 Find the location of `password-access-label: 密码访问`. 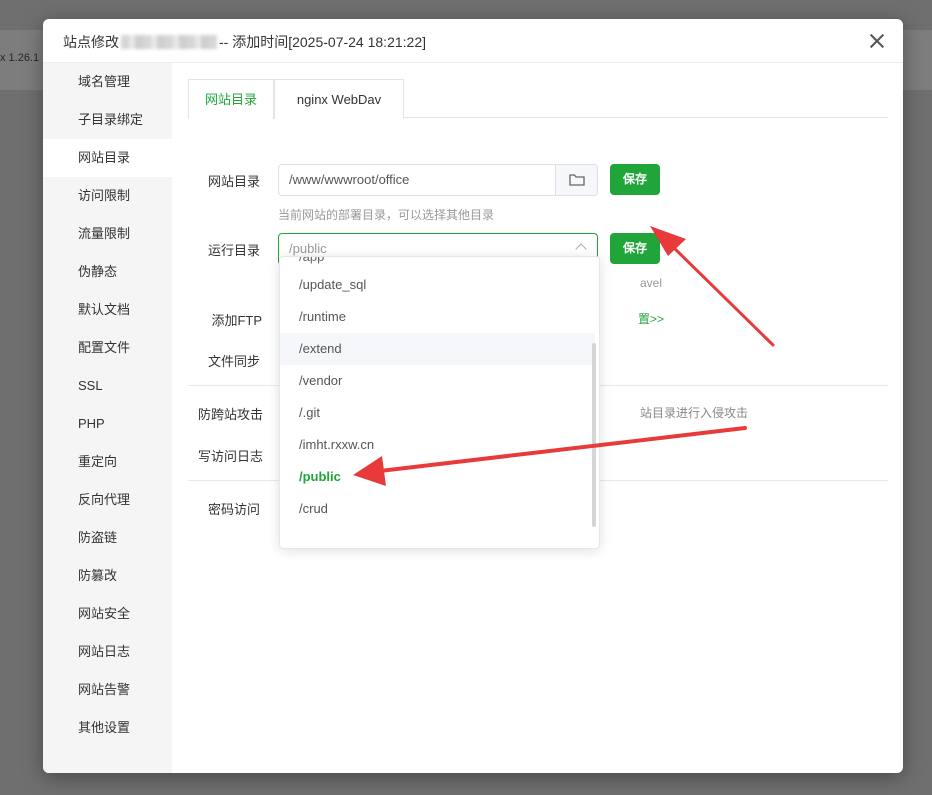

password-access-label: 密码访问 is located at coordinates (233, 509).